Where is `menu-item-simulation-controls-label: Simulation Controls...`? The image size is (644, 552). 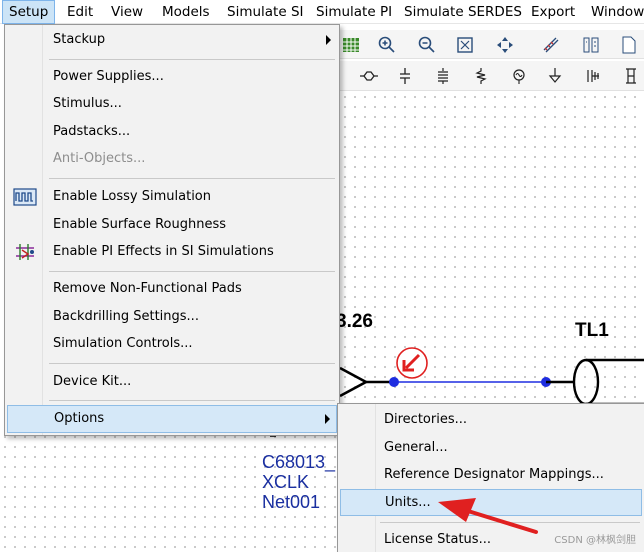 menu-item-simulation-controls-label: Simulation Controls... is located at coordinates (123, 343).